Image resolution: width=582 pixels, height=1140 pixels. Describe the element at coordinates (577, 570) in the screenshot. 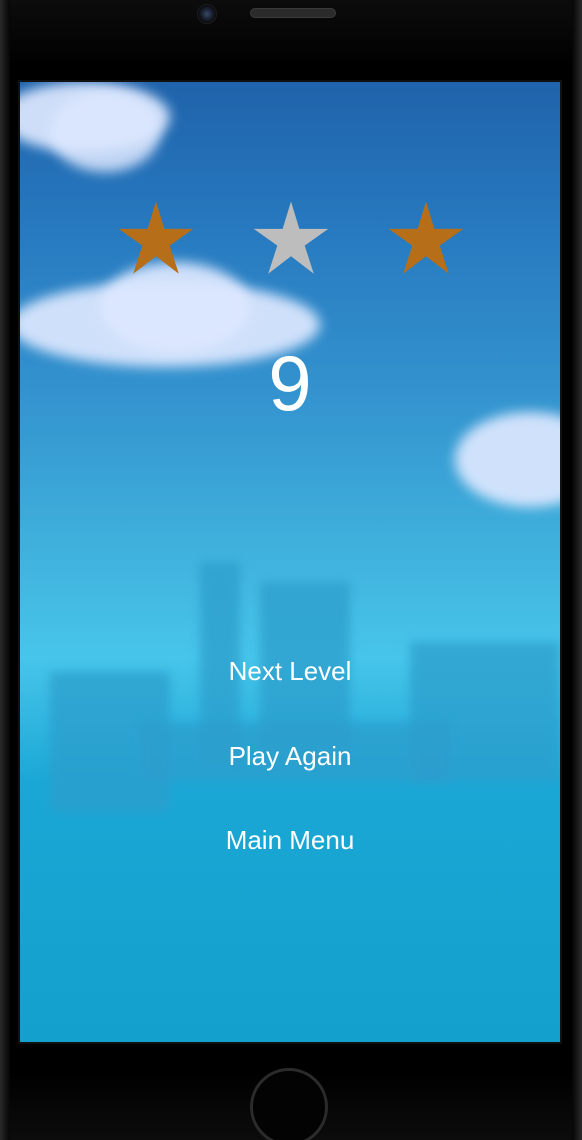

I see `phone-edge-right` at that location.